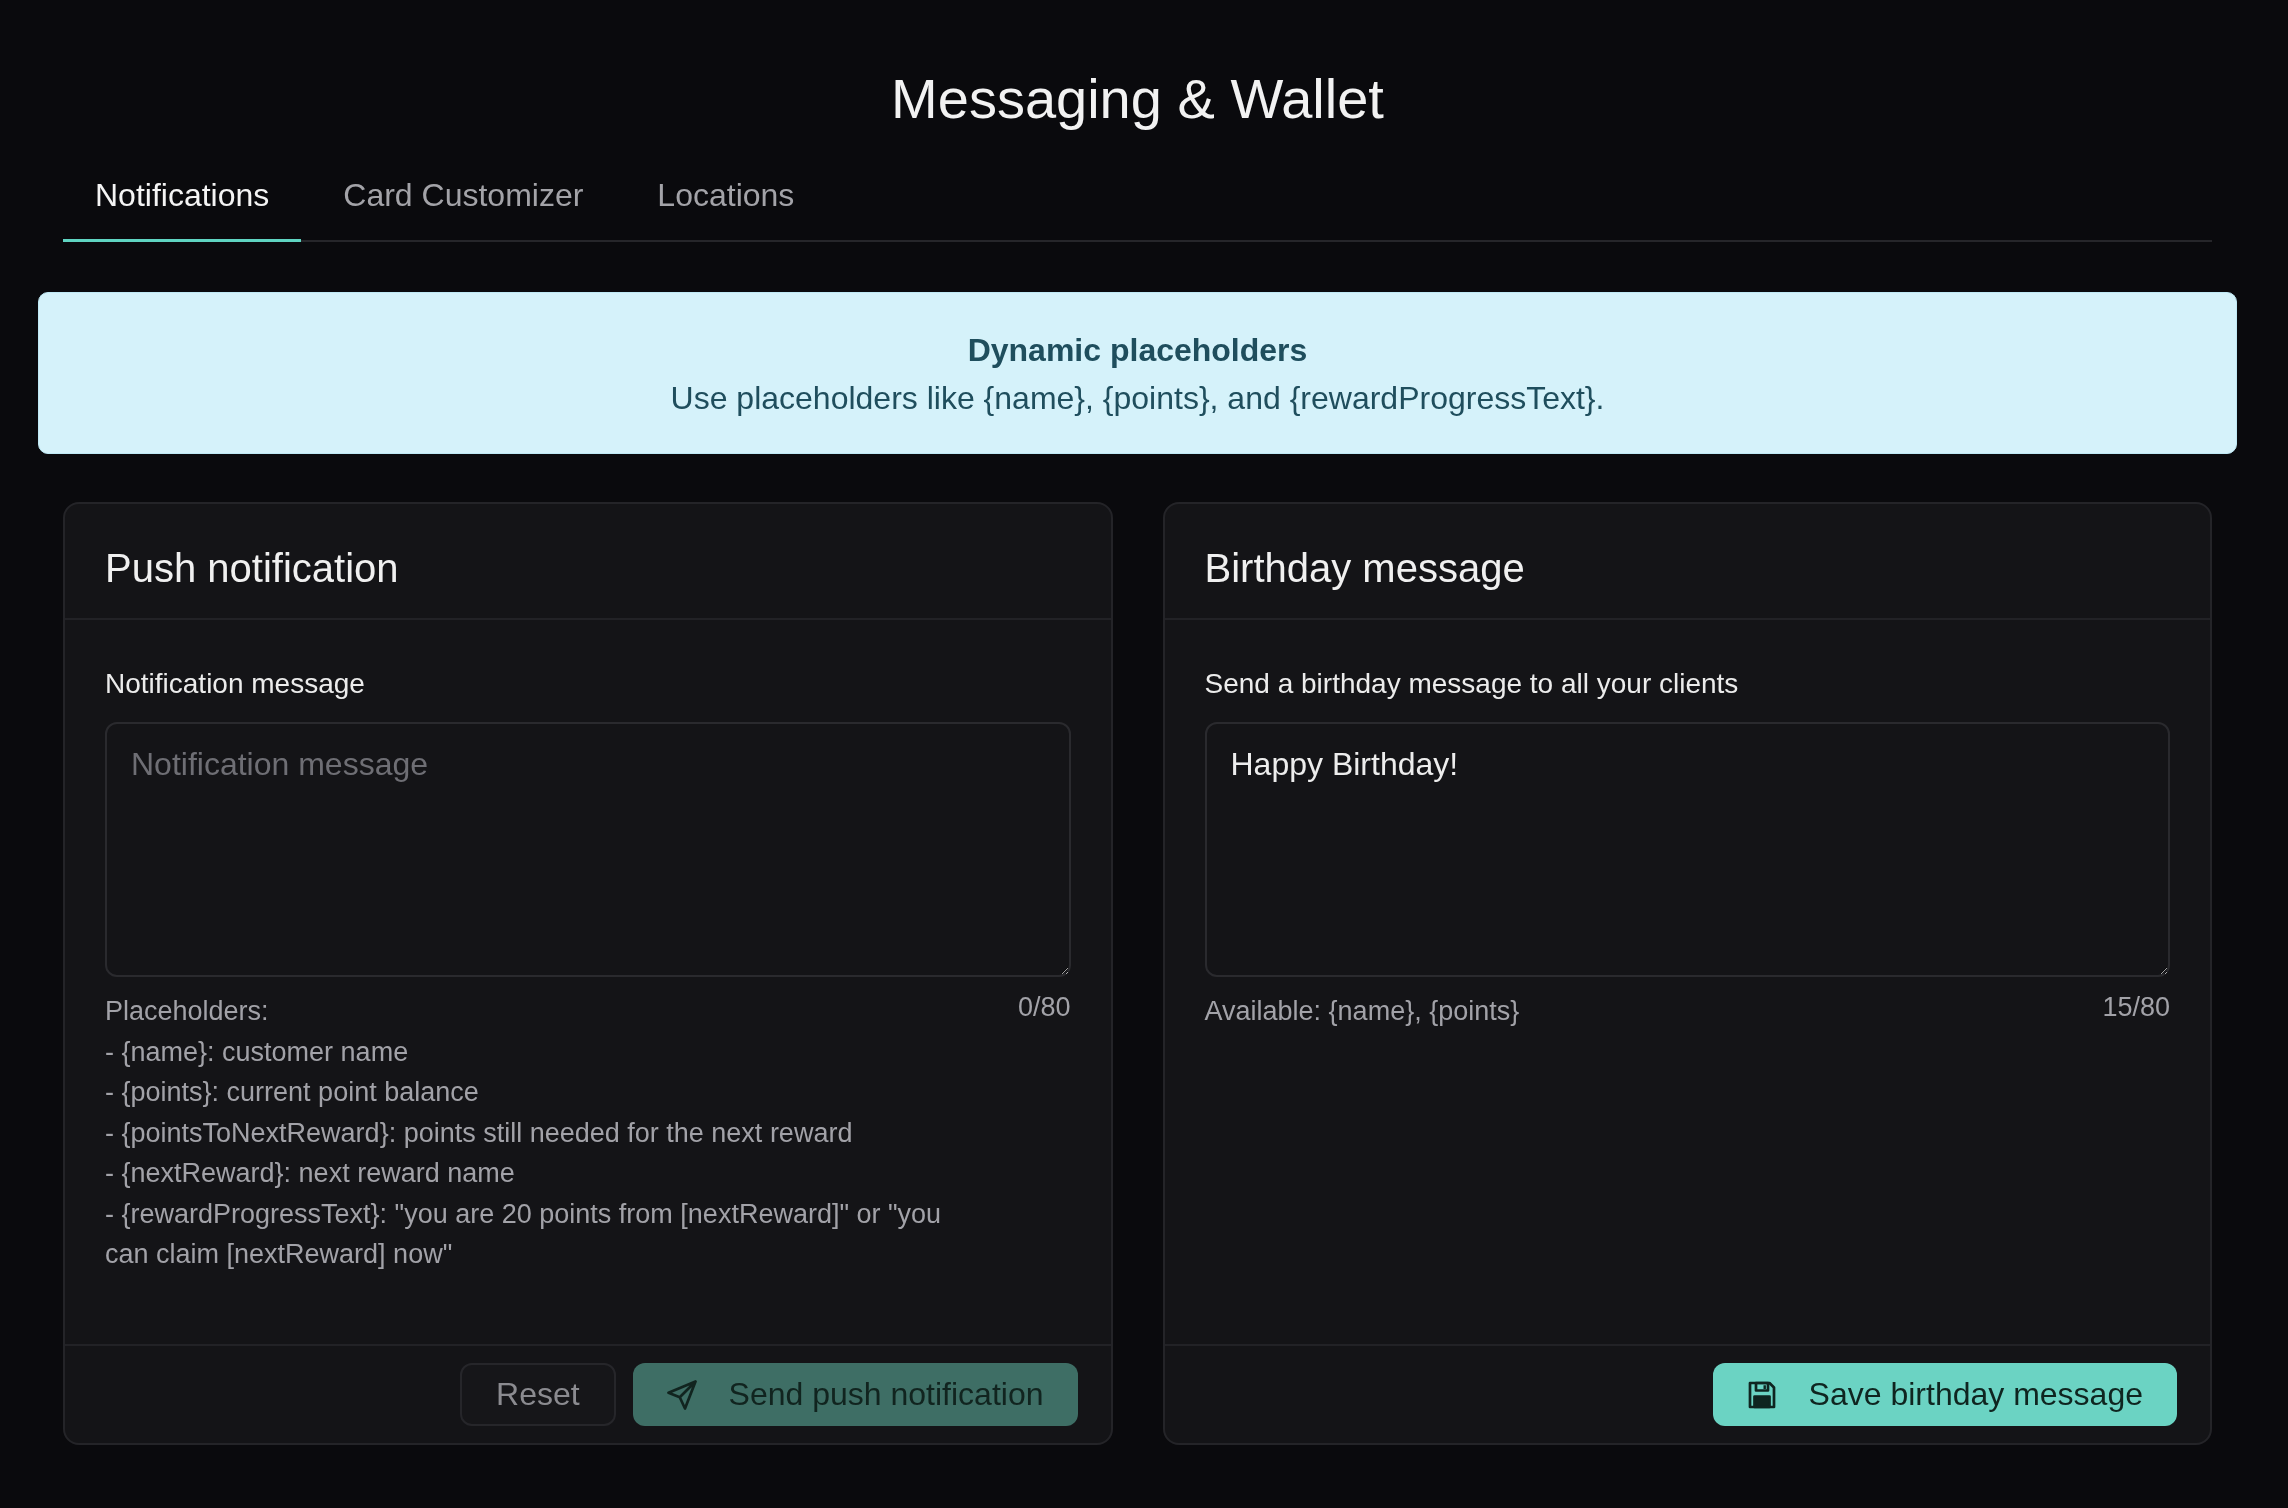 The width and height of the screenshot is (2288, 1508). I want to click on paper-plane-icon, so click(681, 1394).